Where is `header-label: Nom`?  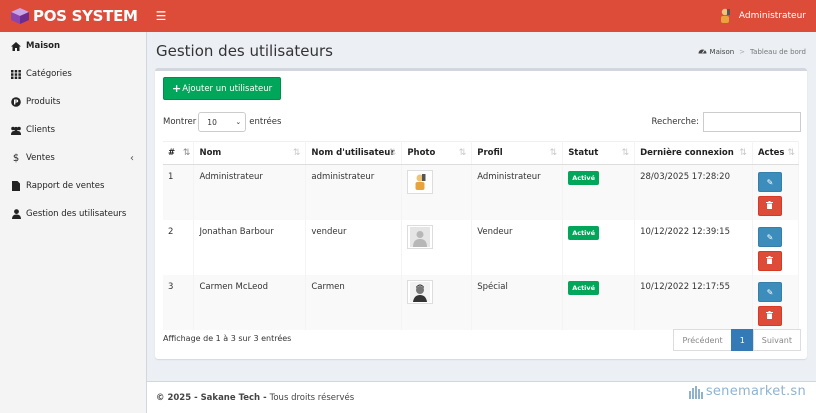 header-label: Nom is located at coordinates (210, 153).